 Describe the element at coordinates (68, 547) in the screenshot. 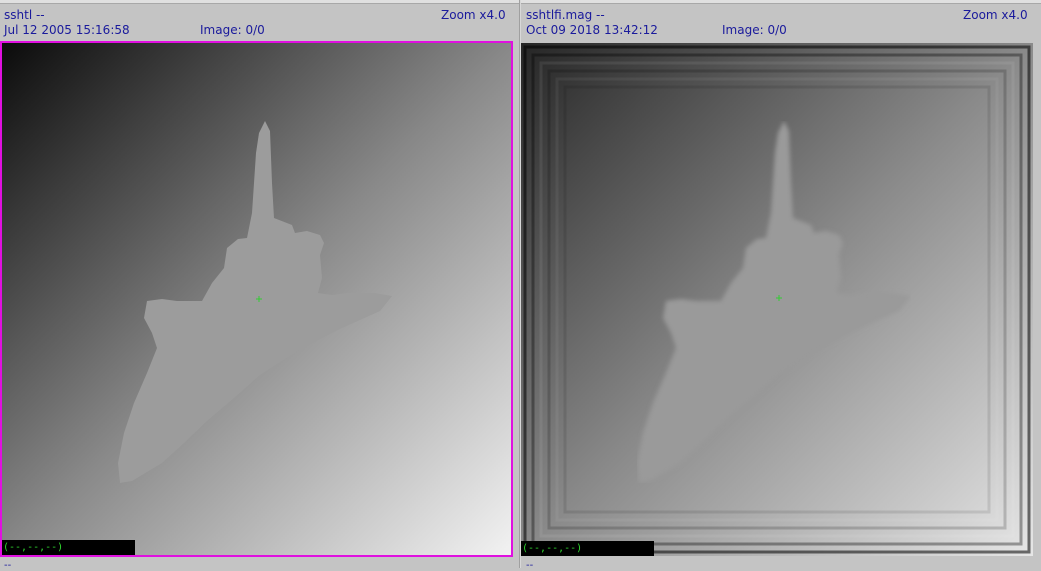

I see `left-coord-readout: (--,--,--)` at that location.